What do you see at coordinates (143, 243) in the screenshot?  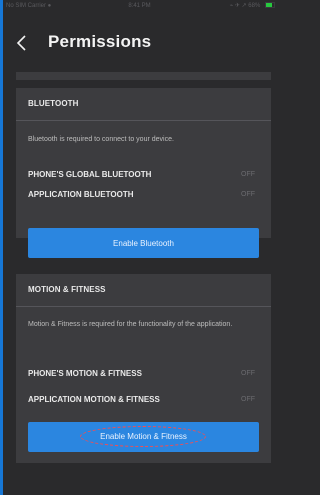 I see `enable-bluetooth-button: Enable Bluetooth` at bounding box center [143, 243].